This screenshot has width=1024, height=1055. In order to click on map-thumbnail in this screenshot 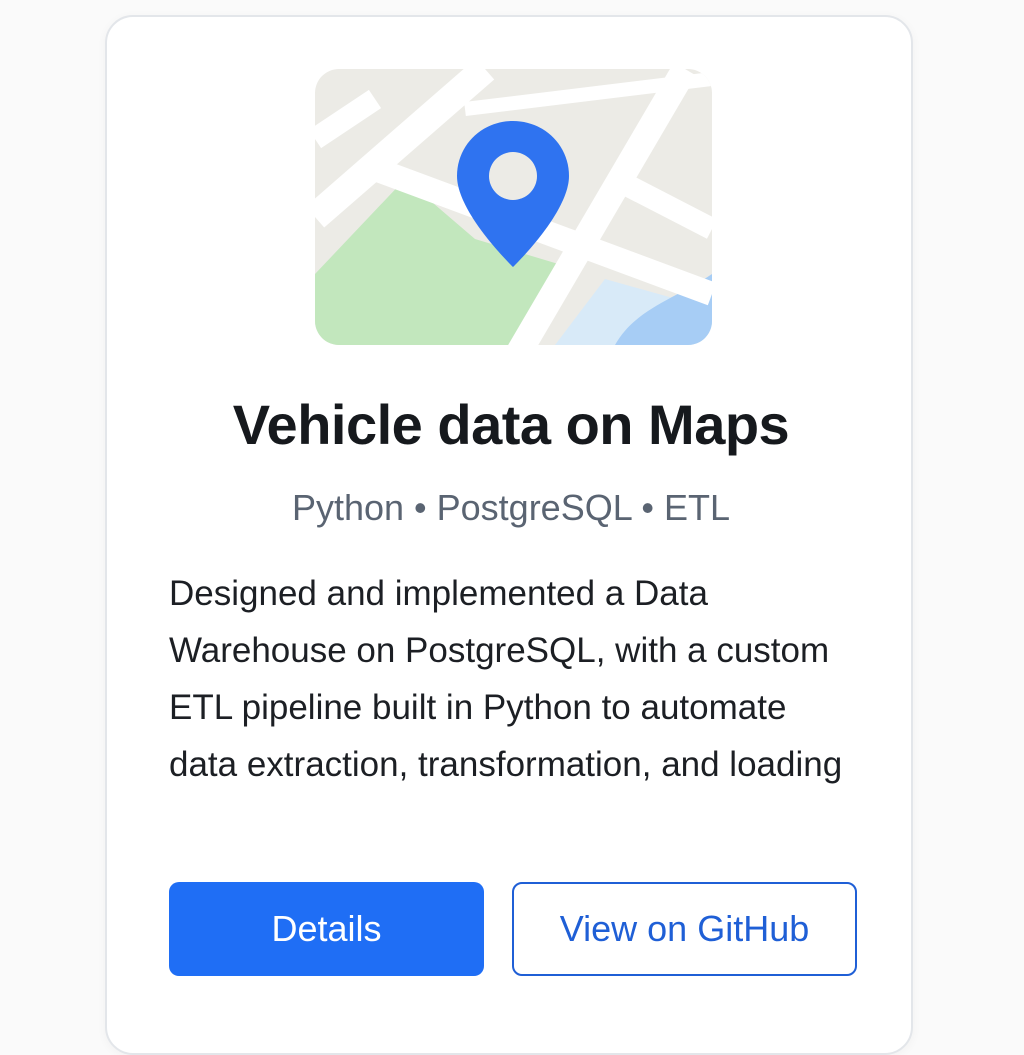, I will do `click(513, 207)`.